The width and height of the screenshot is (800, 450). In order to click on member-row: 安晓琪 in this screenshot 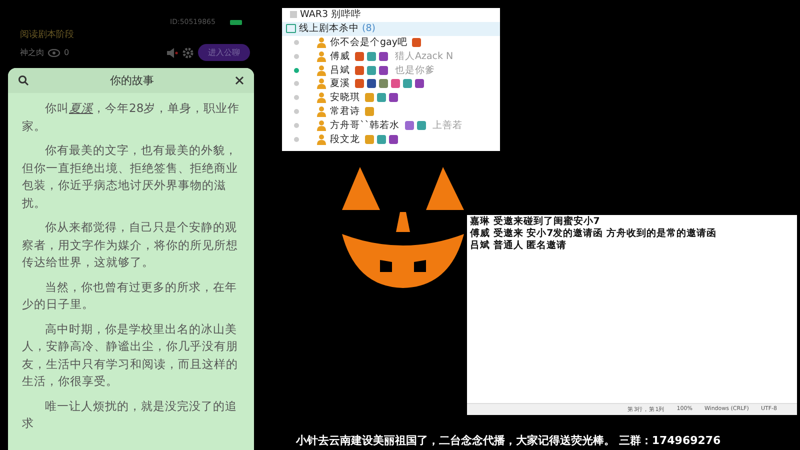, I will do `click(391, 97)`.